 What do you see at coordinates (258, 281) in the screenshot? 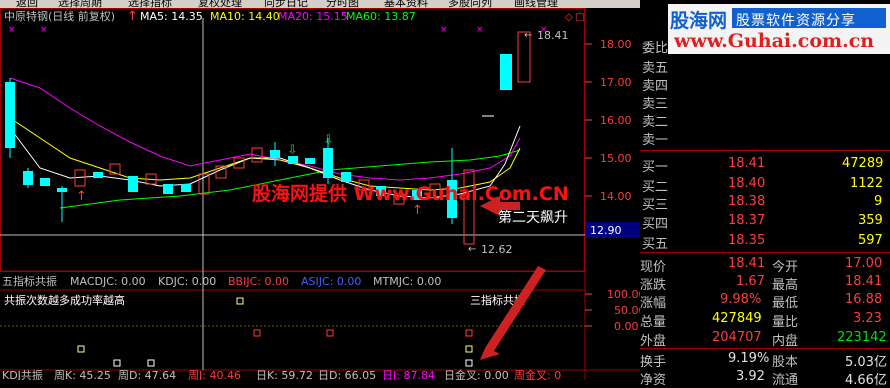
I see `indicator1-bbijc: BBIJC: 0.00` at bounding box center [258, 281].